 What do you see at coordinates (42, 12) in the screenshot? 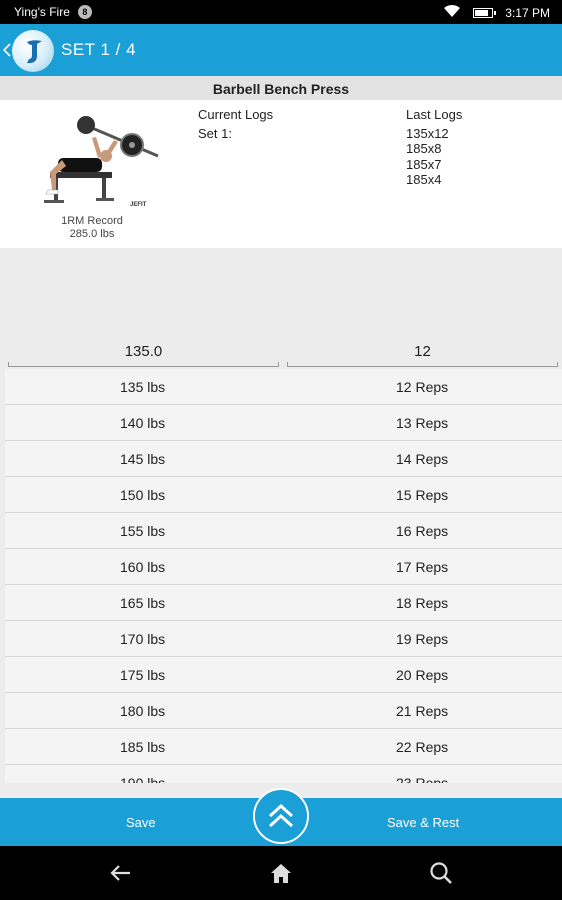
I see `network-name: Ying's Fire` at bounding box center [42, 12].